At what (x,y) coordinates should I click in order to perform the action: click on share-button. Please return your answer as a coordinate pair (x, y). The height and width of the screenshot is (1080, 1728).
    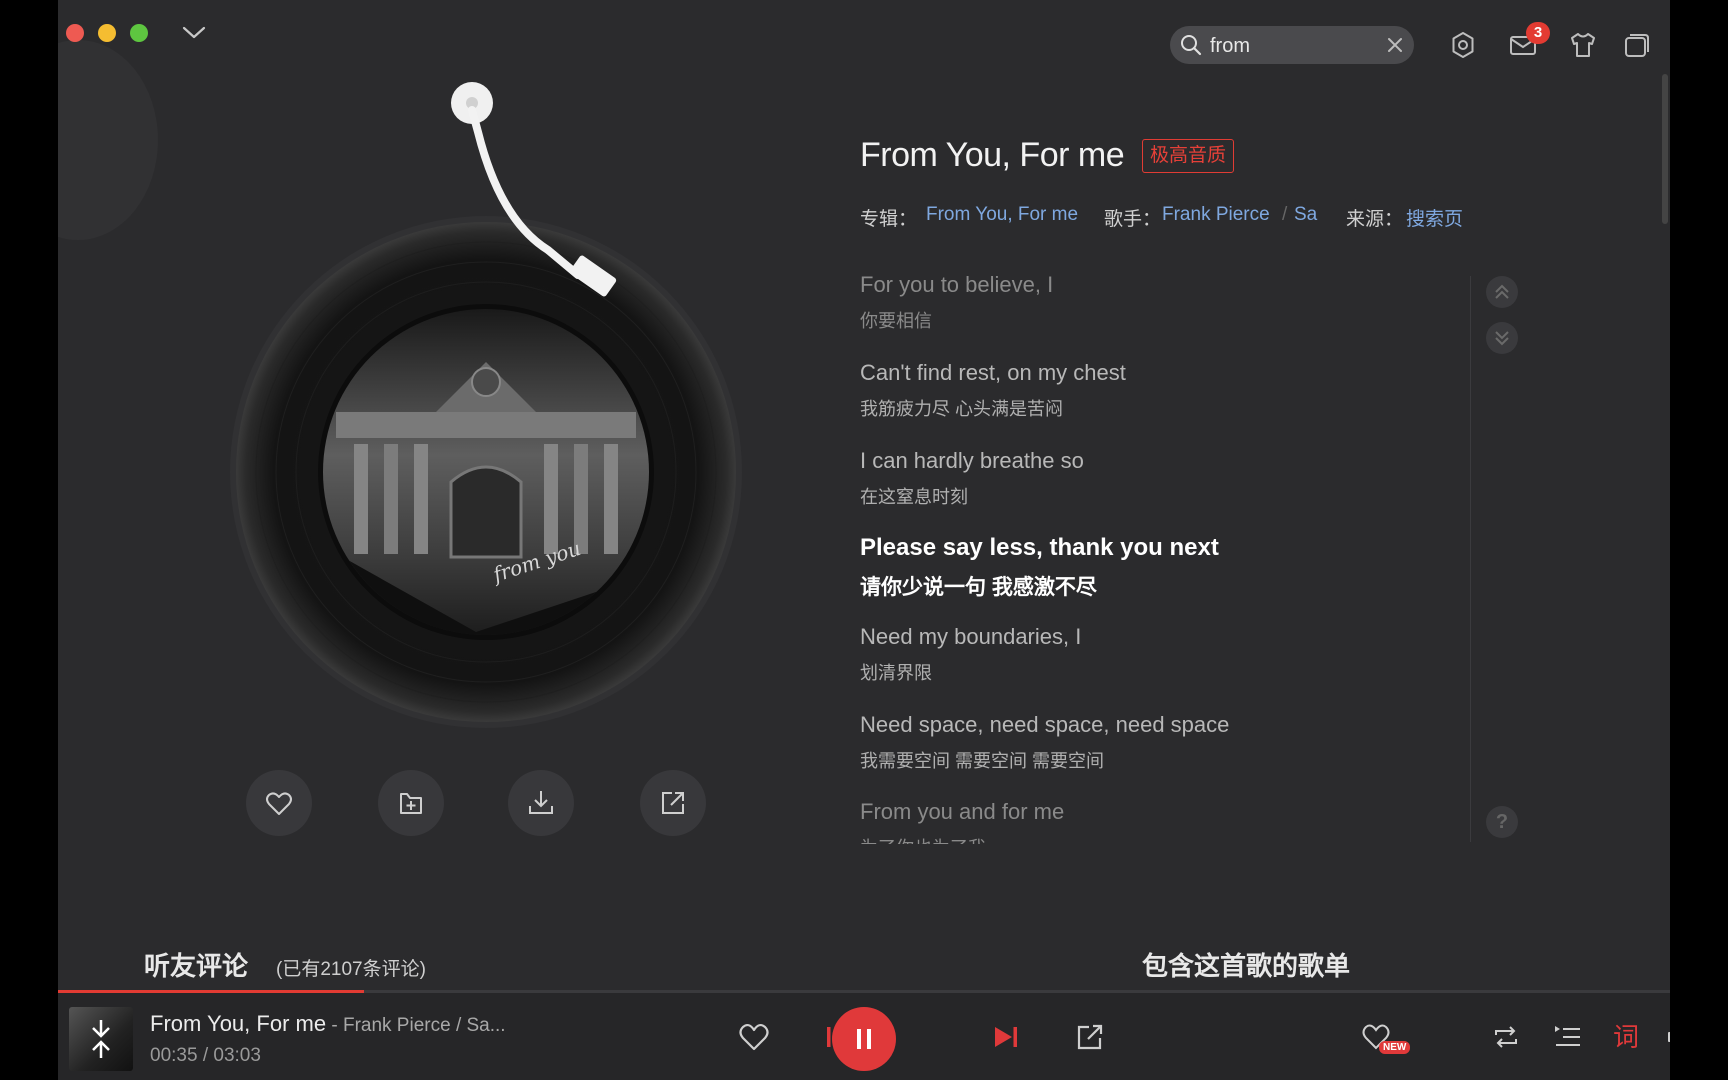
    Looking at the image, I should click on (673, 803).